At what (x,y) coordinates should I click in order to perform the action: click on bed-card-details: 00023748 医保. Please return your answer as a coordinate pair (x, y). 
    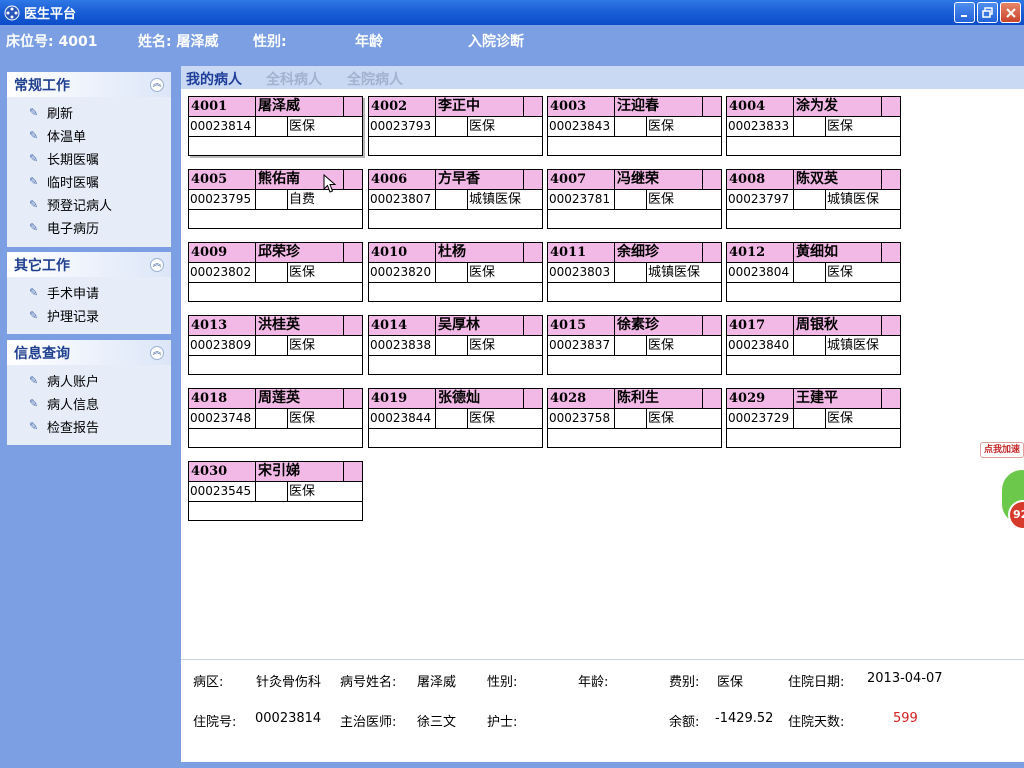
    Looking at the image, I should click on (275, 419).